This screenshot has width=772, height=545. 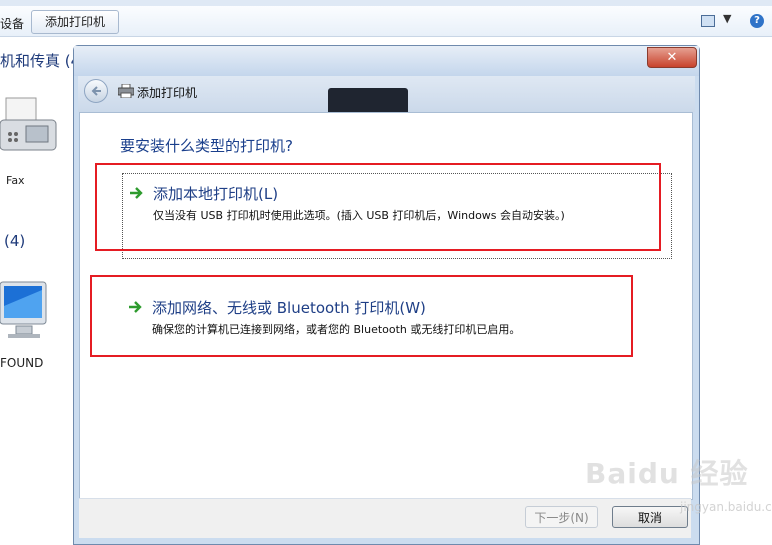 What do you see at coordinates (650, 517) in the screenshot?
I see `cancel-button: 取消` at bounding box center [650, 517].